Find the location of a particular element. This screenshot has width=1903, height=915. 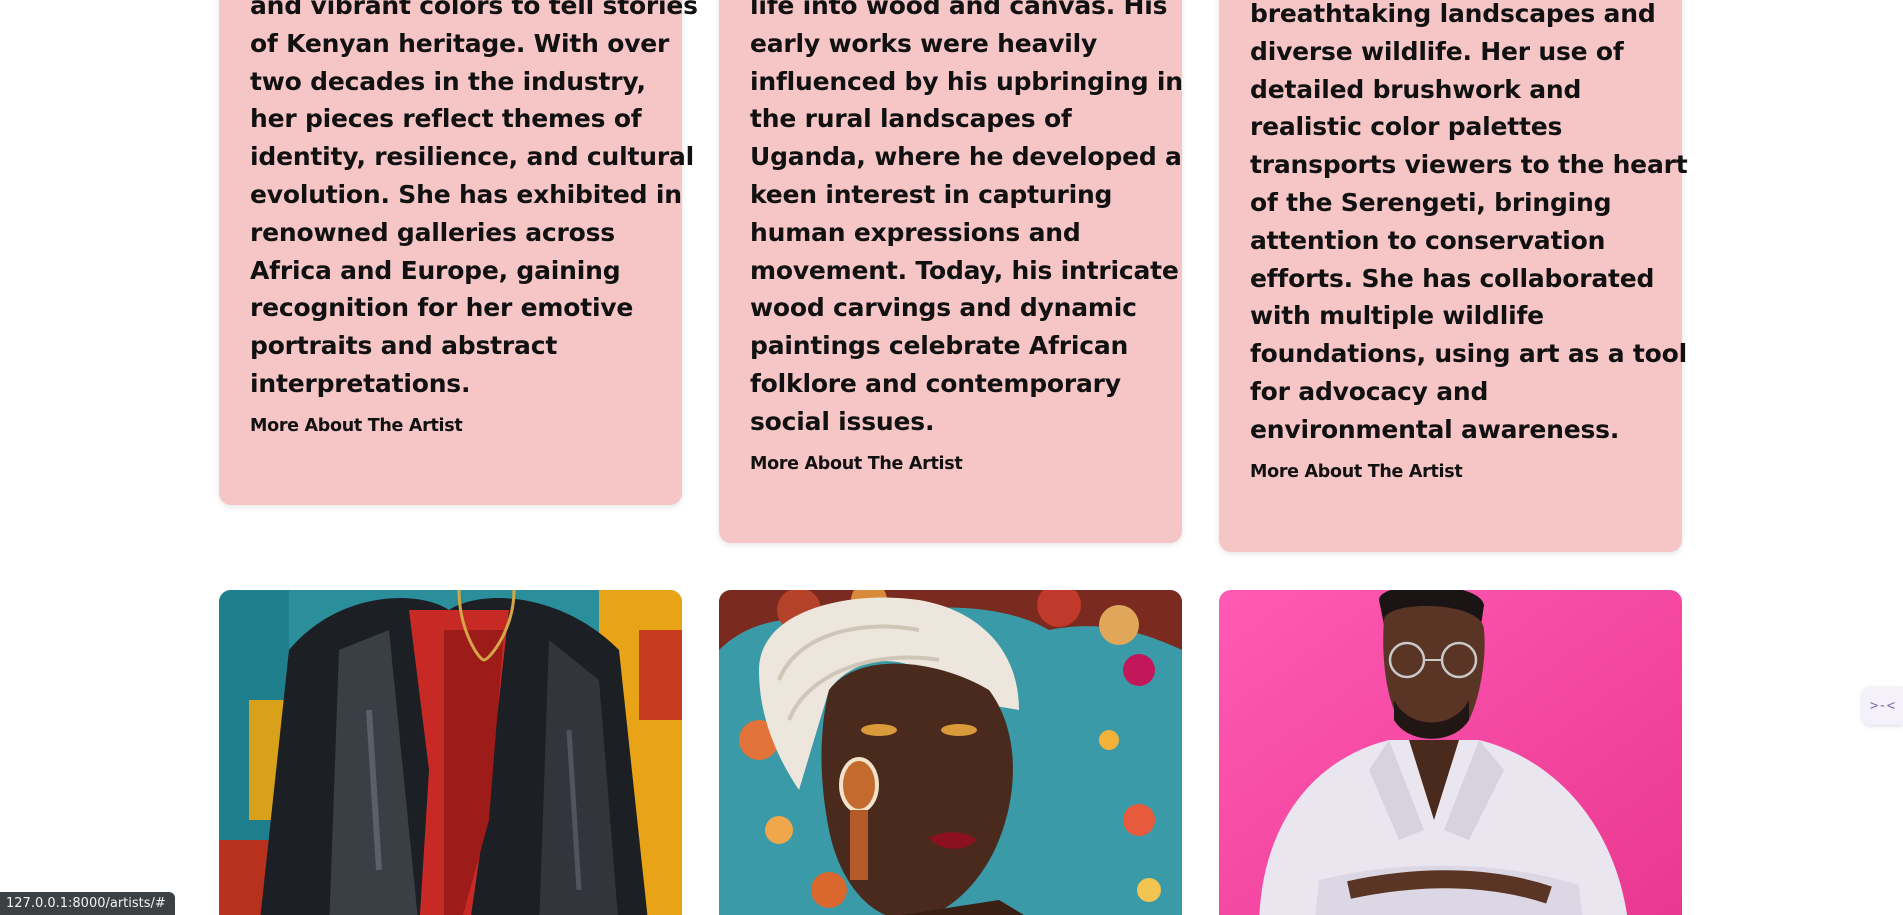

bio-line: early works were heavily is located at coordinates (924, 43).